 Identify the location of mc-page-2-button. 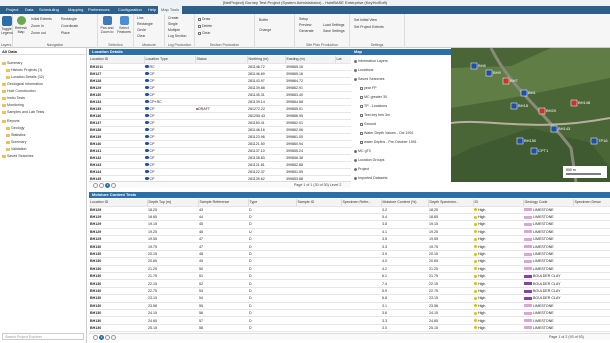
(107, 337).